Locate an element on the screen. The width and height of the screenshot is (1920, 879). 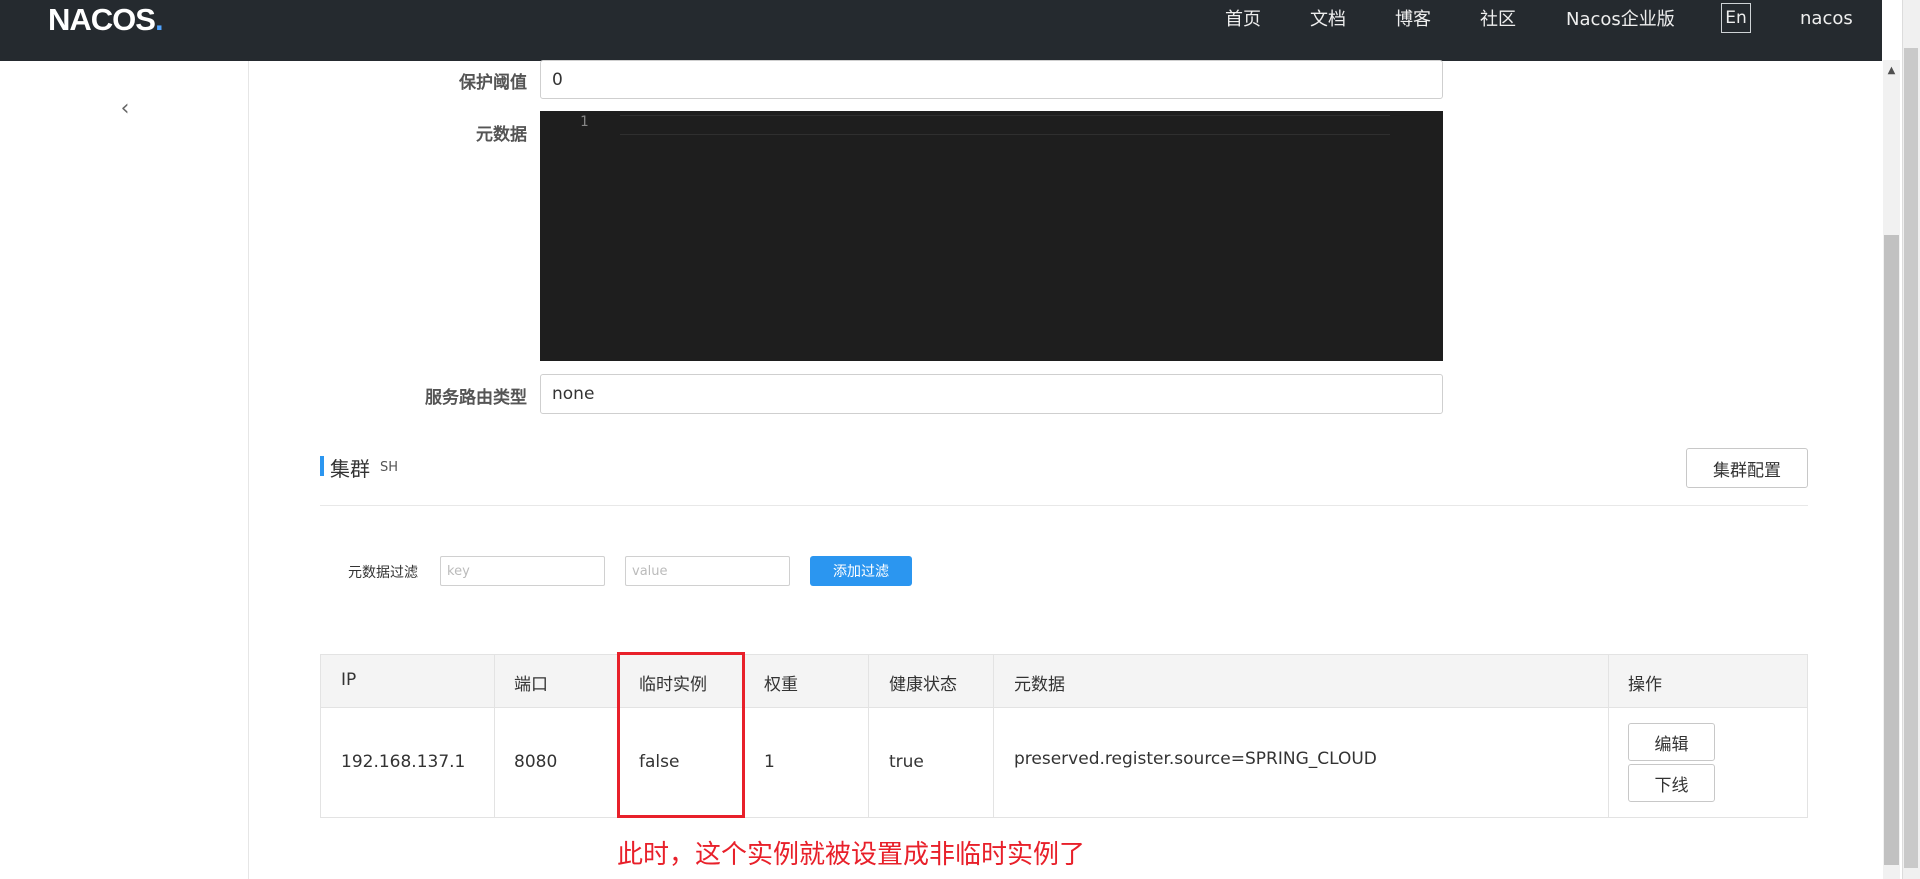
cell-health: true is located at coordinates (906, 762).